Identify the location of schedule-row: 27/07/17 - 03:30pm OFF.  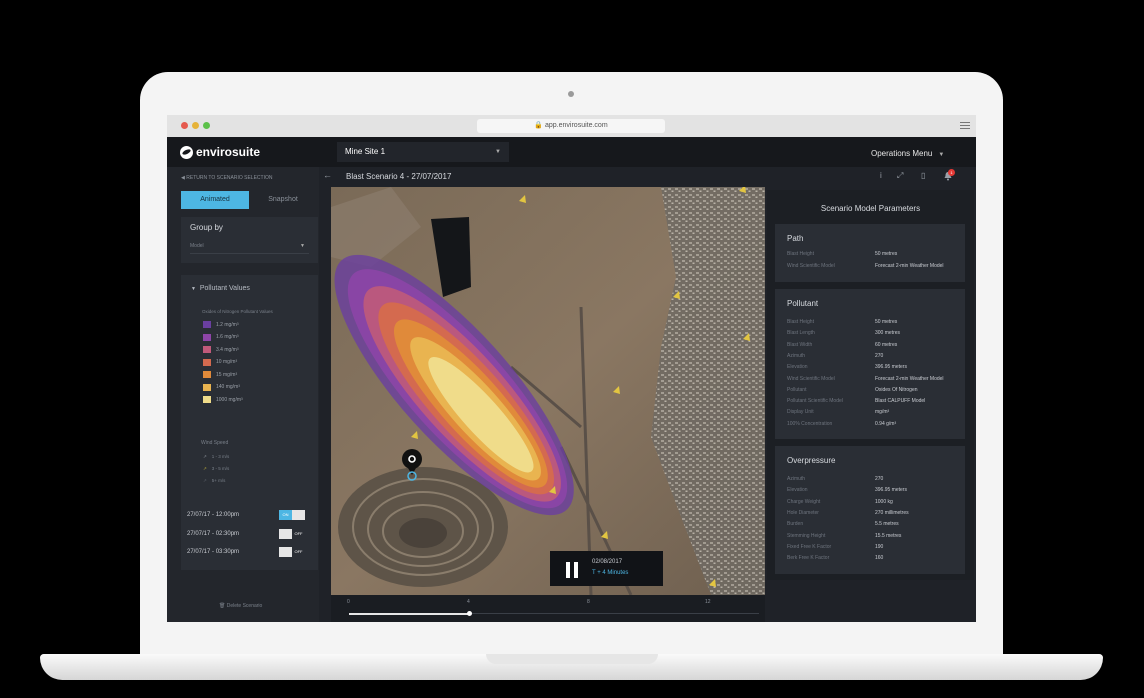
(246, 552).